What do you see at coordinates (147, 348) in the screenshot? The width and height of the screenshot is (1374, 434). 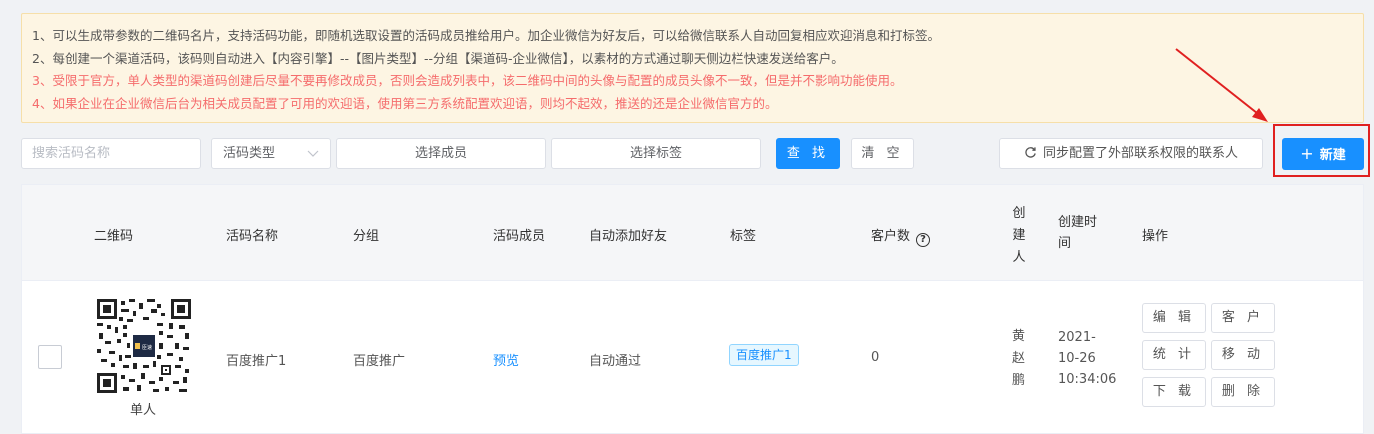 I see `qrcode-center-text: 臣速` at bounding box center [147, 348].